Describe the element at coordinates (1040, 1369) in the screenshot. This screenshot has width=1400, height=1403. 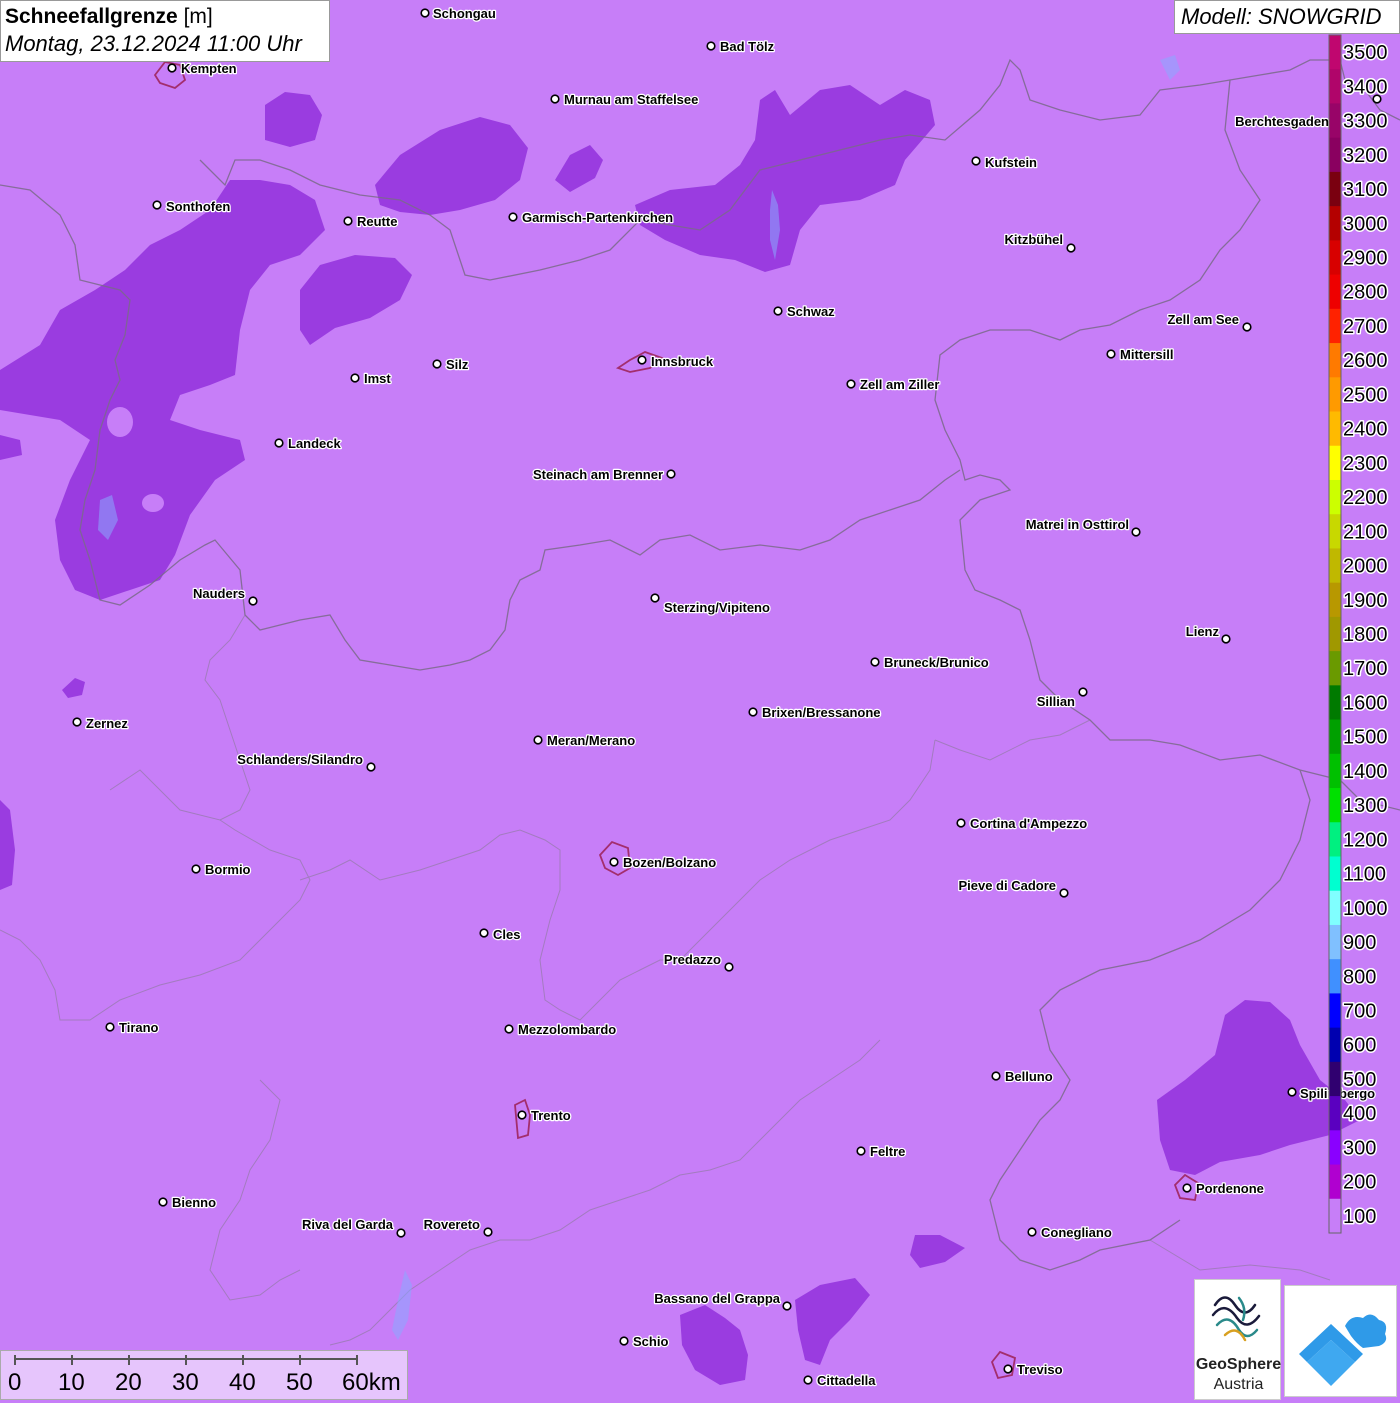
I see `city-label: Treviso` at that location.